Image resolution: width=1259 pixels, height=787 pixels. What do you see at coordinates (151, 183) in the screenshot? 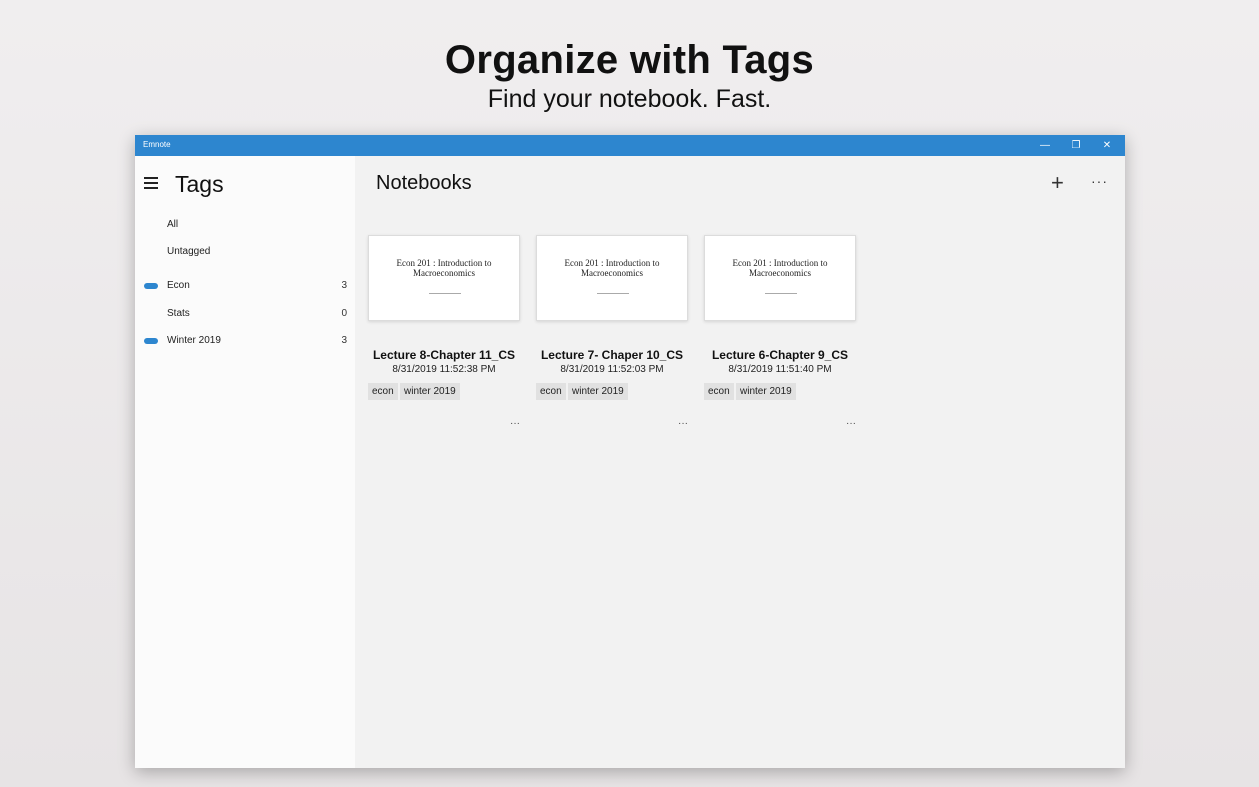
I see `hamburger-menu-icon` at bounding box center [151, 183].